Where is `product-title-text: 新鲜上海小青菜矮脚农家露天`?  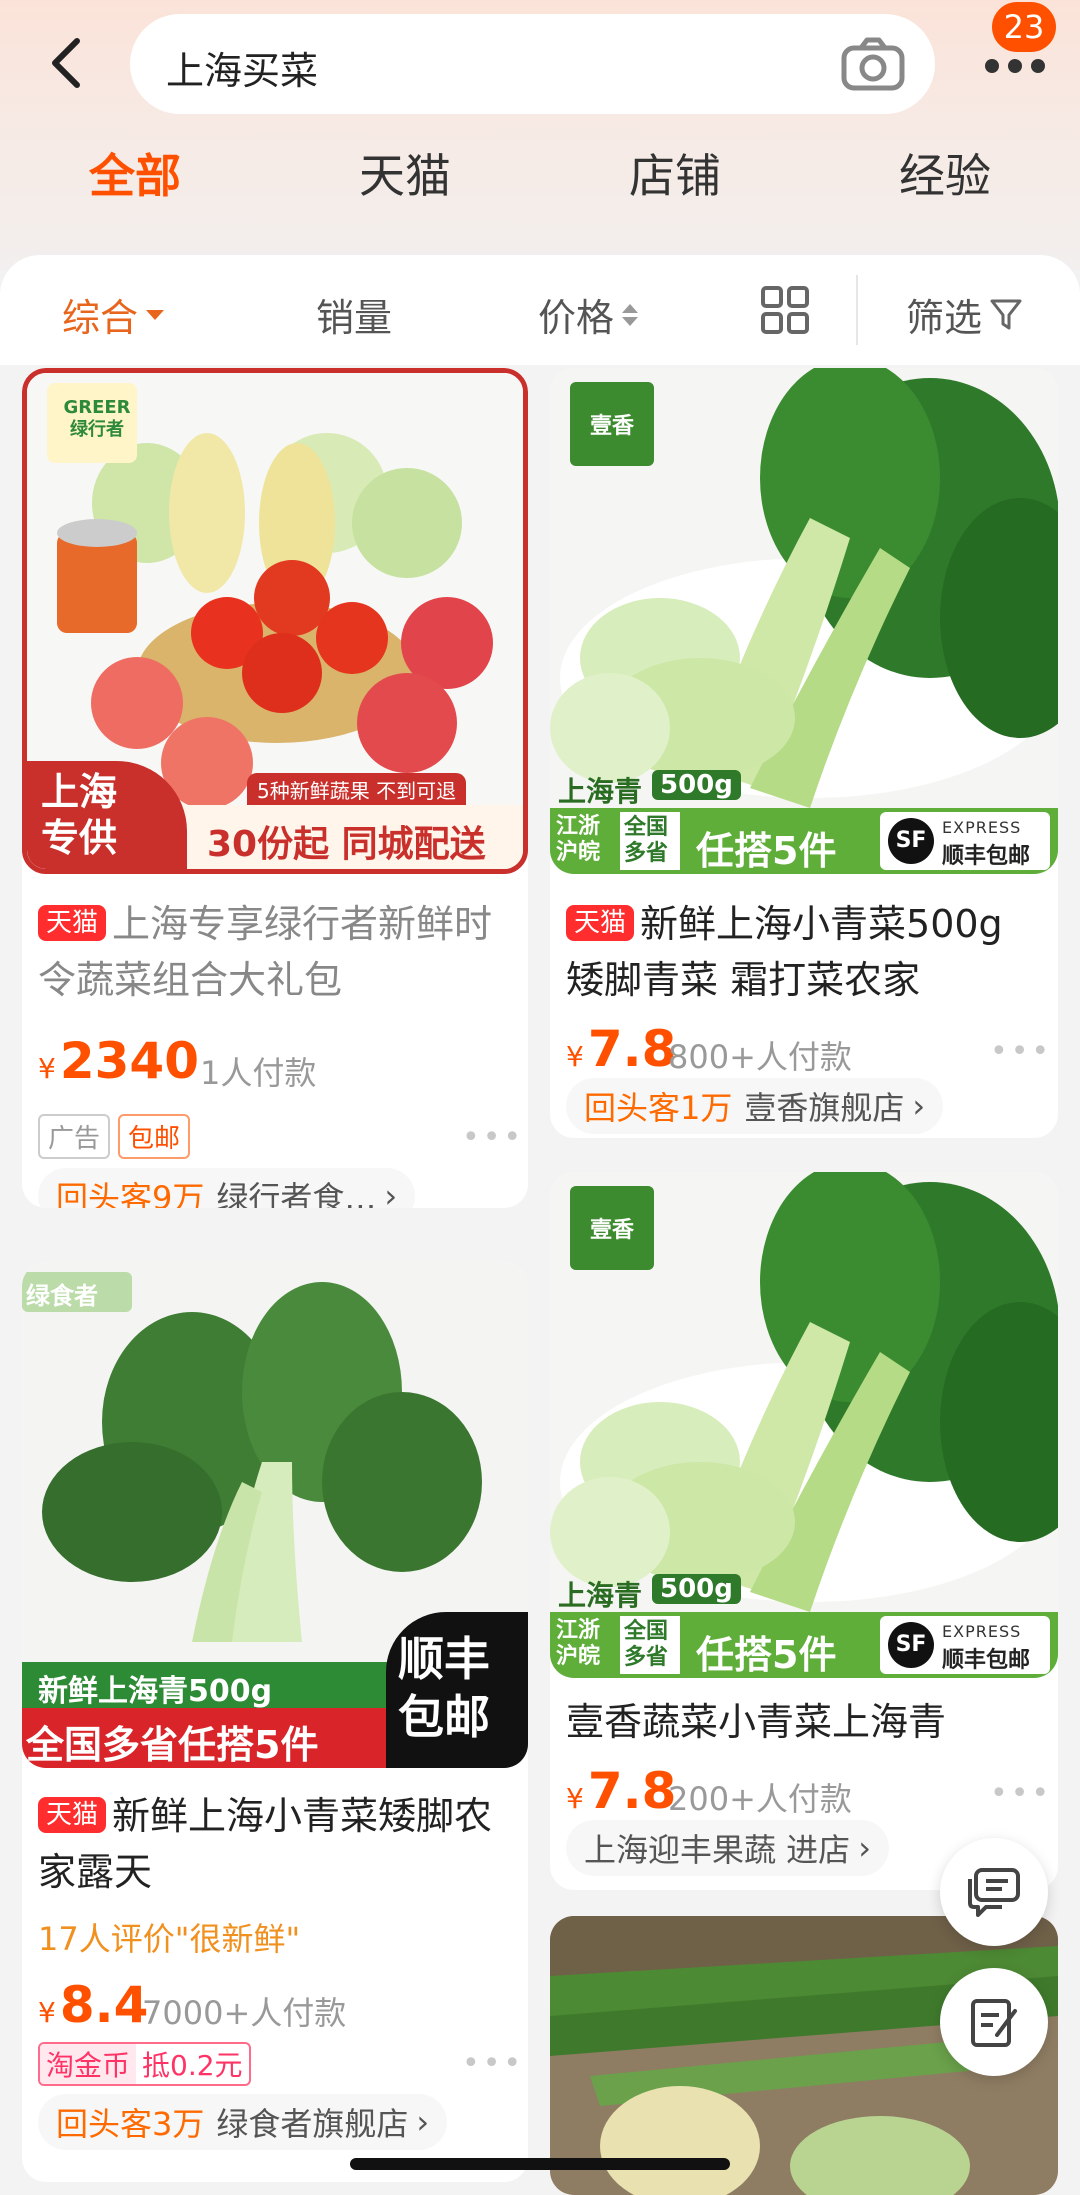 product-title-text: 新鲜上海小青菜矮脚农家露天 is located at coordinates (265, 1844).